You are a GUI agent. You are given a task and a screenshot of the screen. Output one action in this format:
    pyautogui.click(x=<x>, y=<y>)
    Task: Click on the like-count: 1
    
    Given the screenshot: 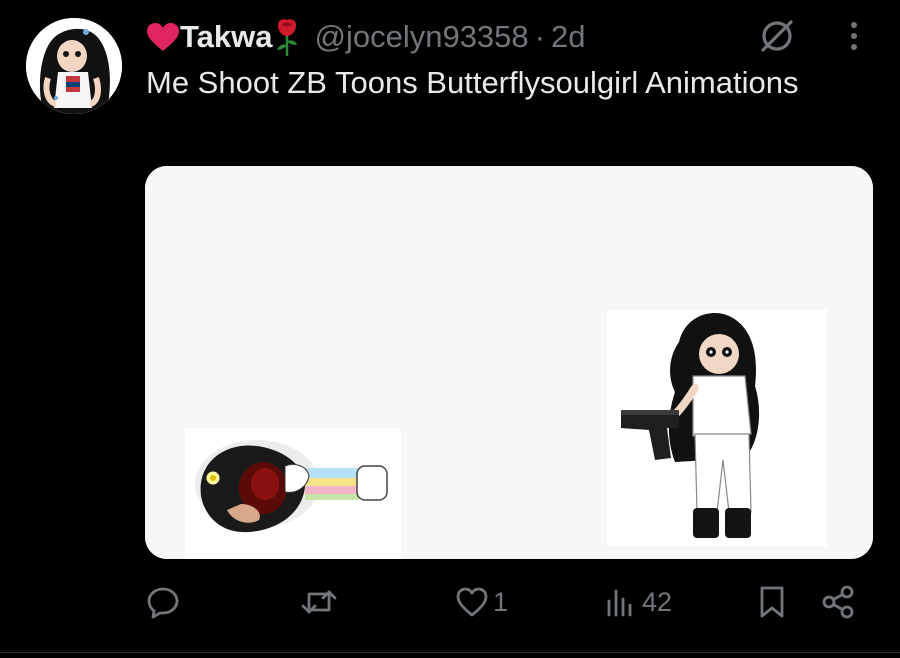 What is the action you would take?
    pyautogui.click(x=501, y=601)
    